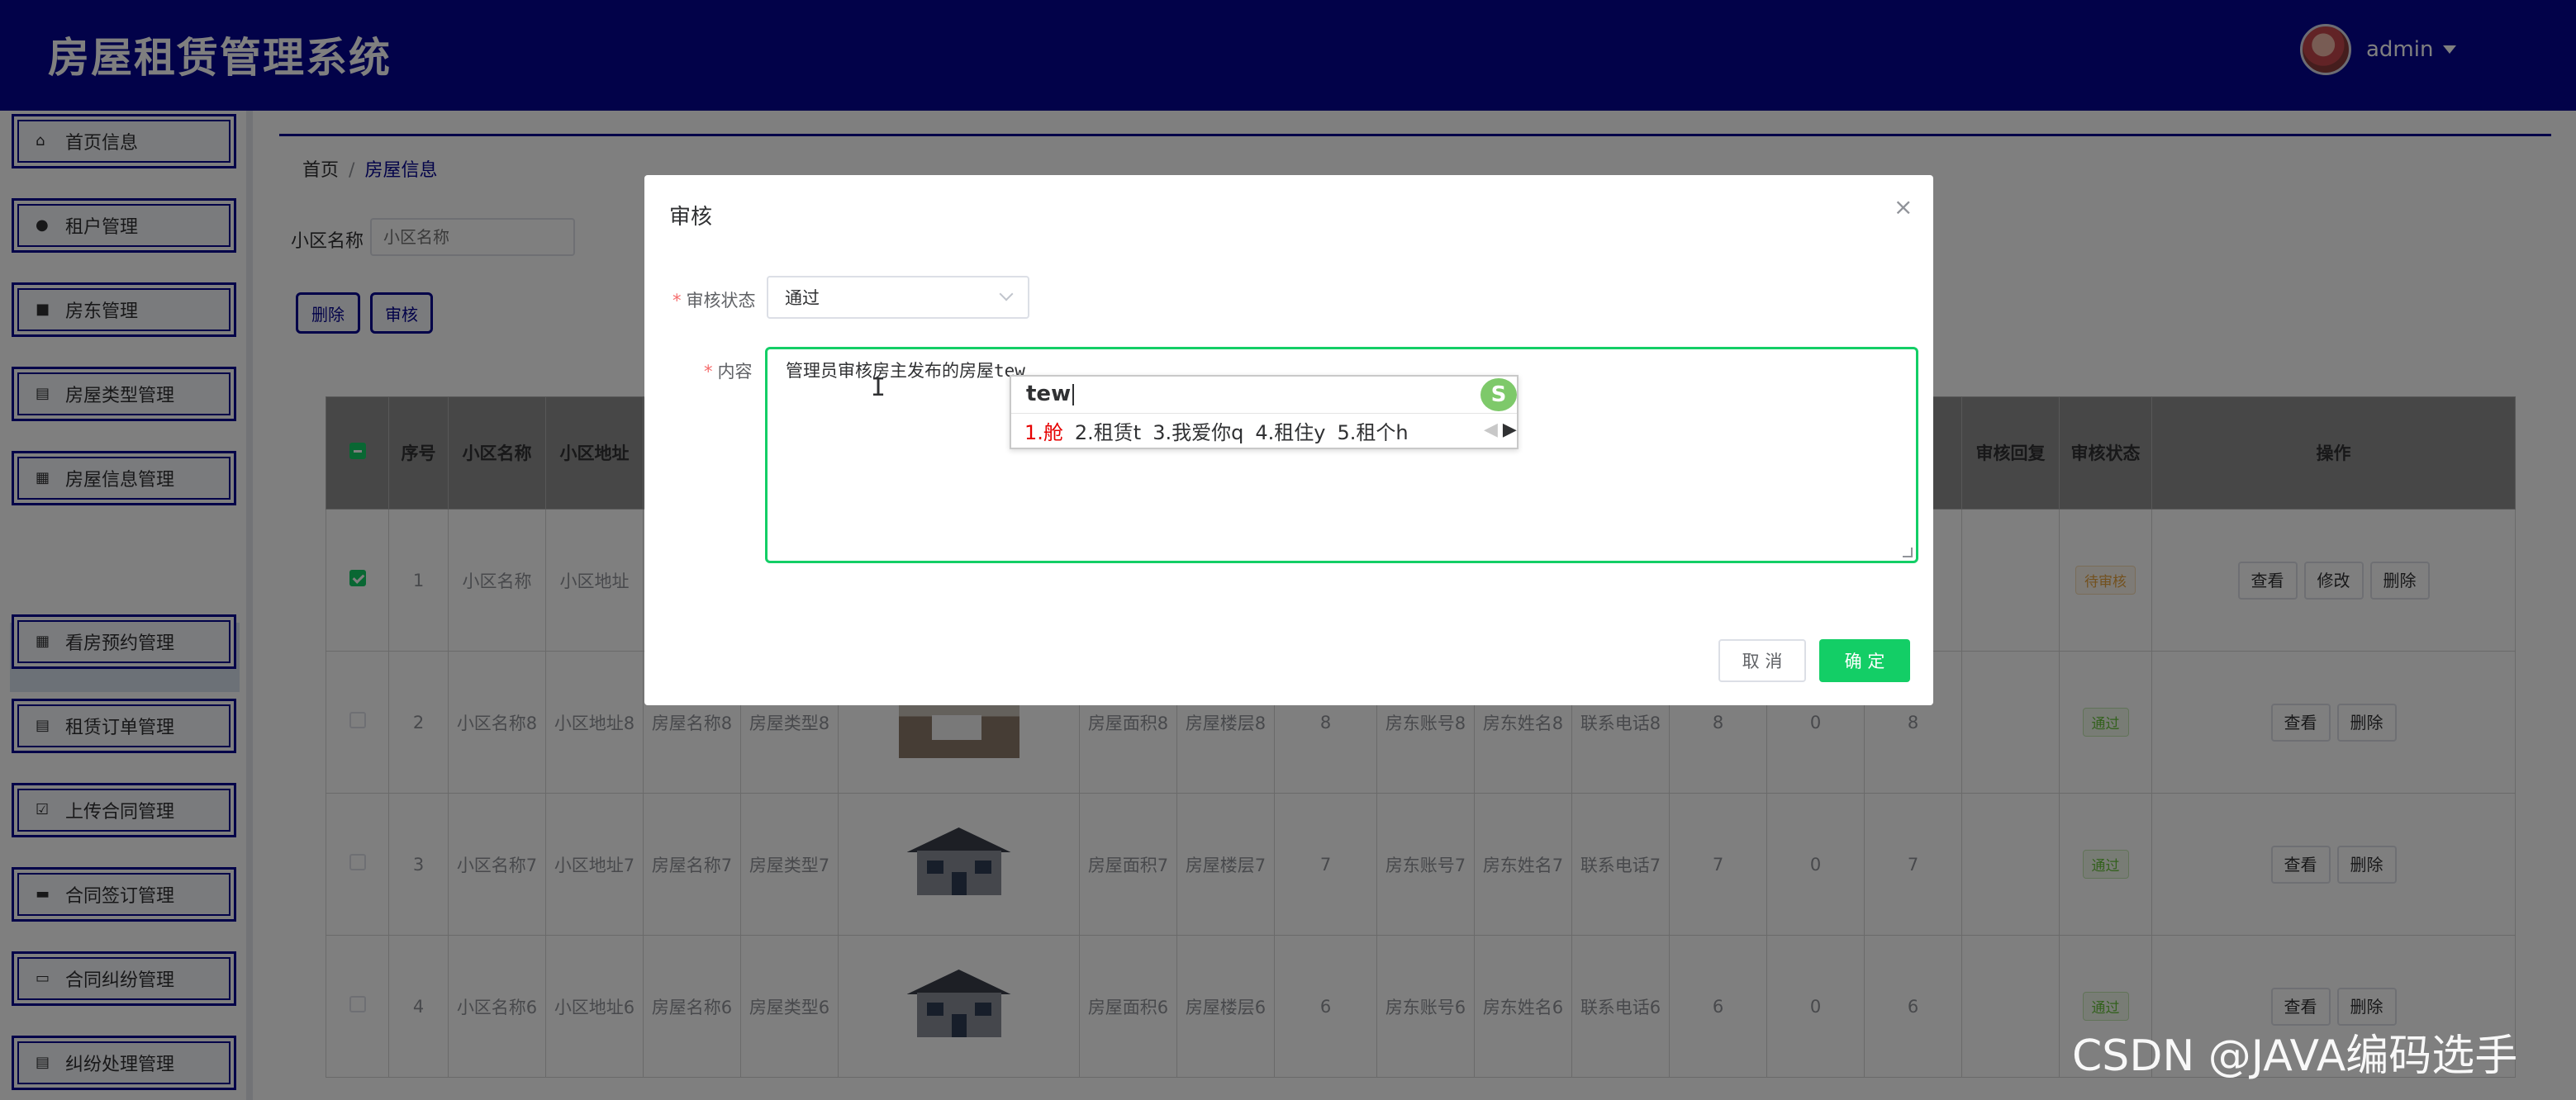  What do you see at coordinates (1762, 661) in the screenshot?
I see `cancel-button: 取 消` at bounding box center [1762, 661].